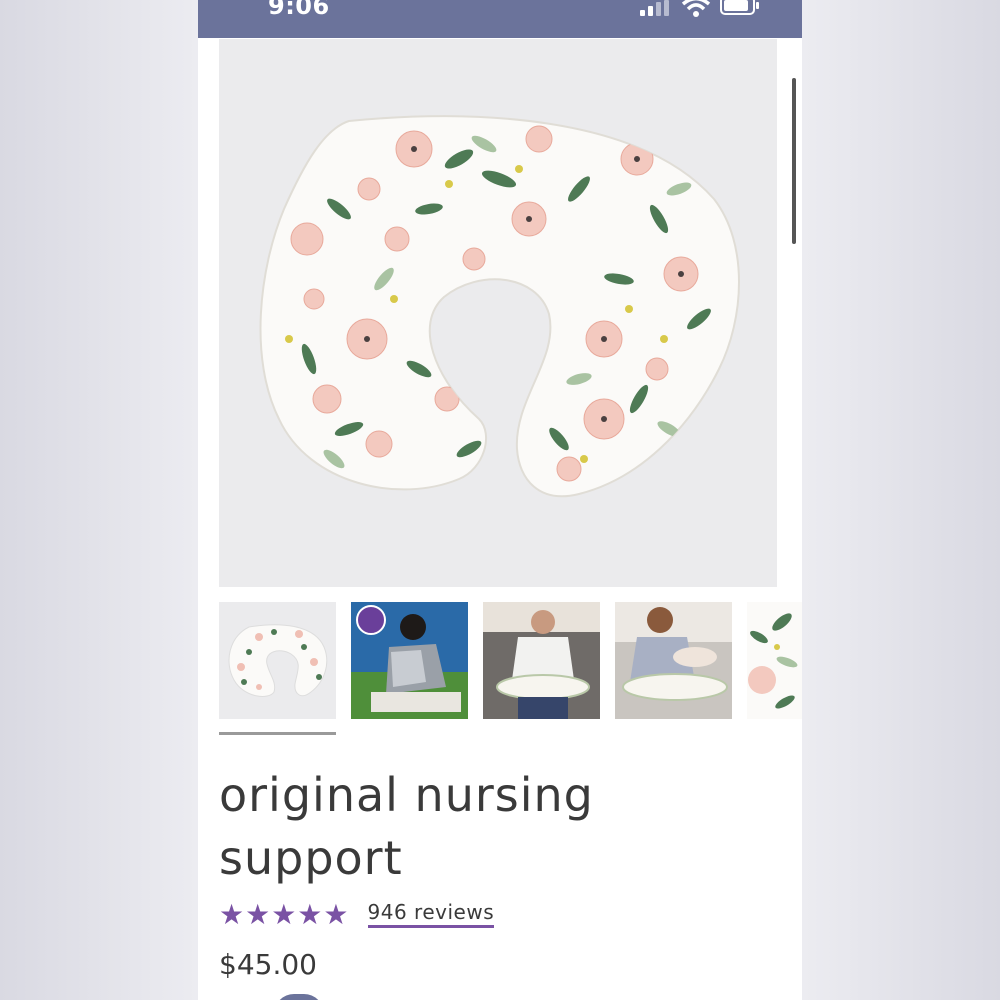 The height and width of the screenshot is (1000, 1000). I want to click on status-time: 9:06, so click(299, 10).